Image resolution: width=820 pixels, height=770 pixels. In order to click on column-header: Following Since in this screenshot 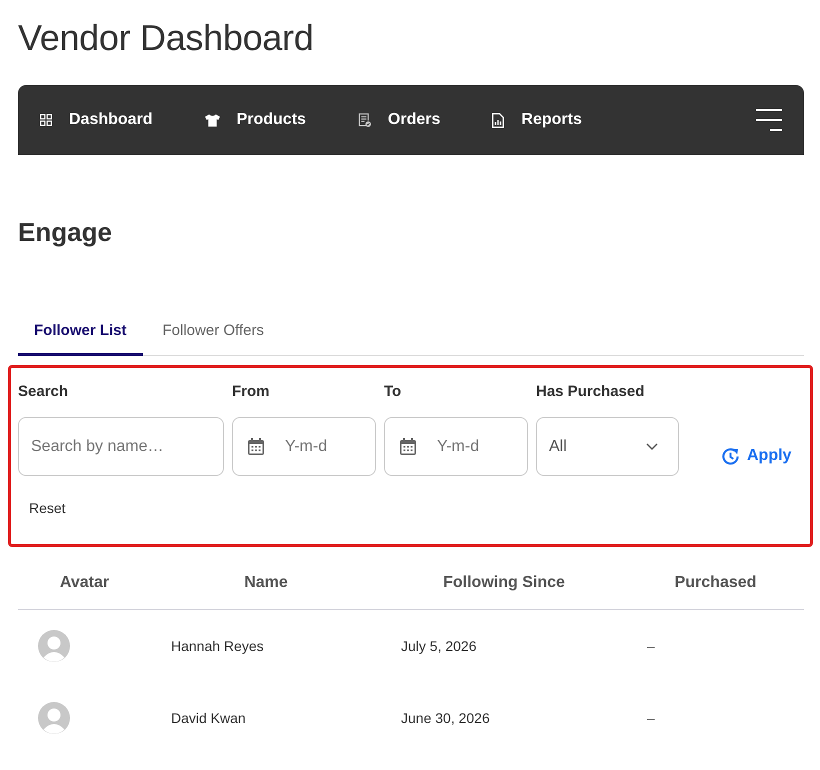, I will do `click(504, 583)`.